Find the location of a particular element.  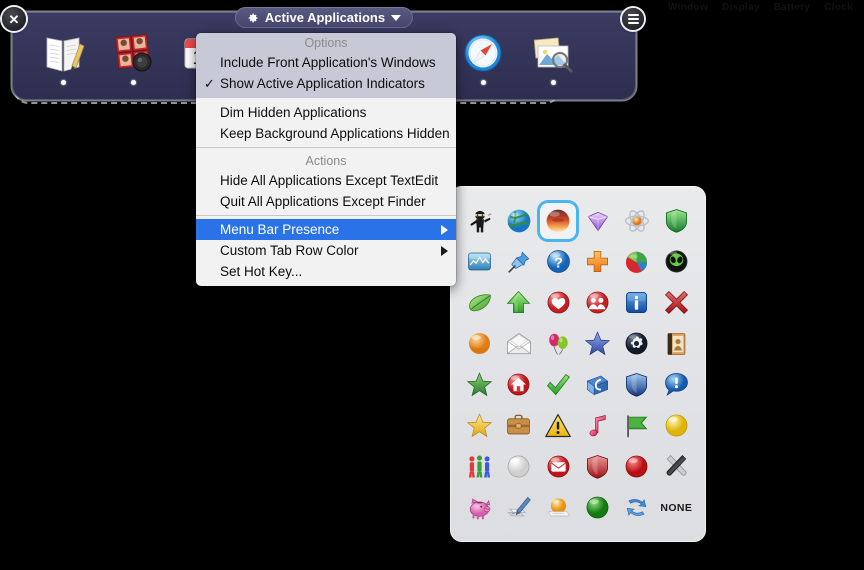

sunrise-icon is located at coordinates (558, 508).